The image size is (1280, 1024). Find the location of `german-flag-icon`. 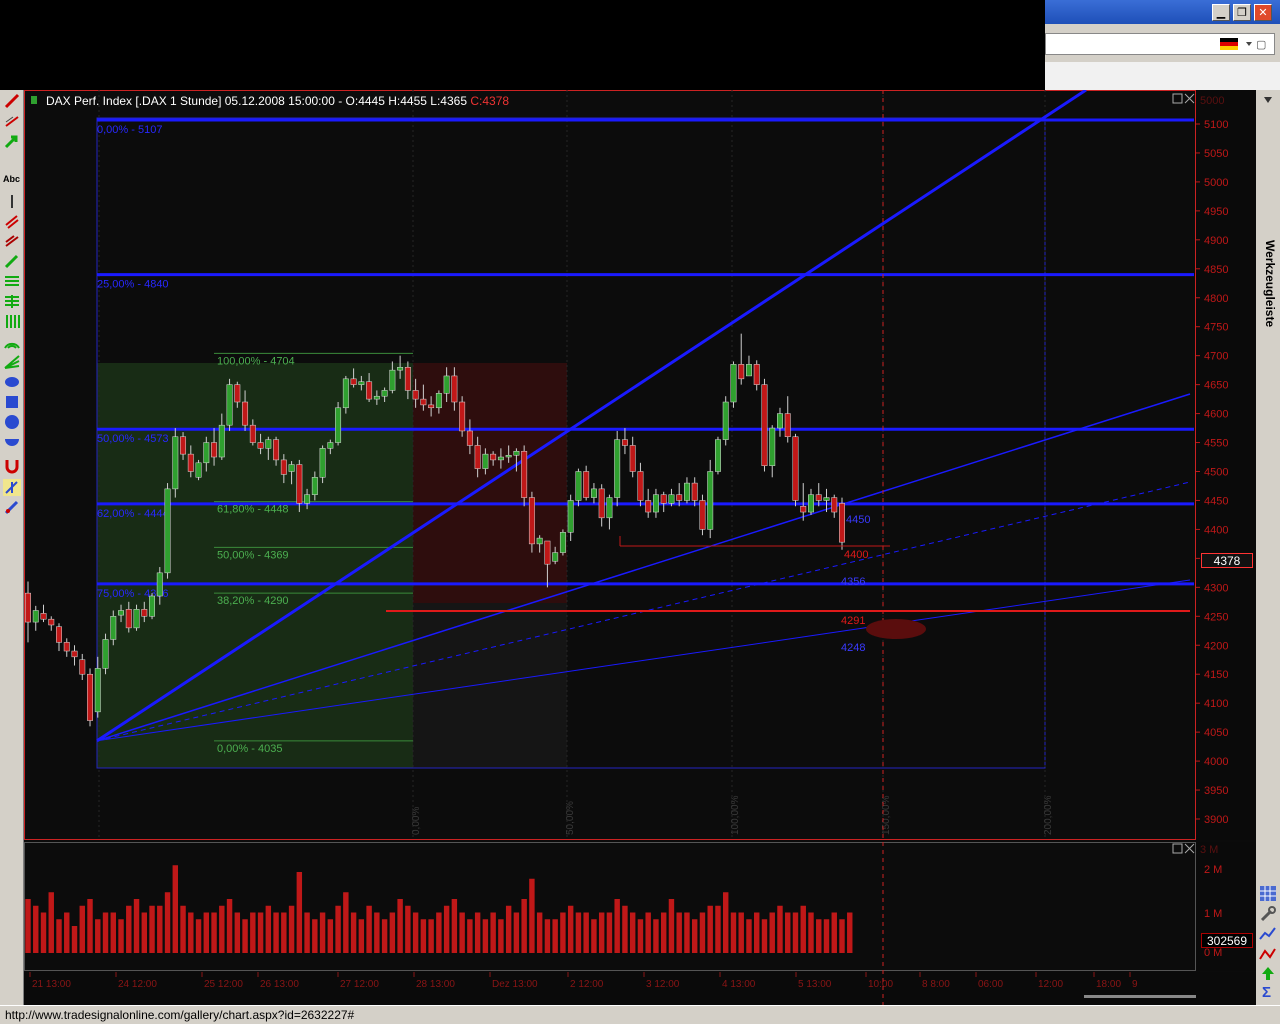

german-flag-icon is located at coordinates (1229, 44).